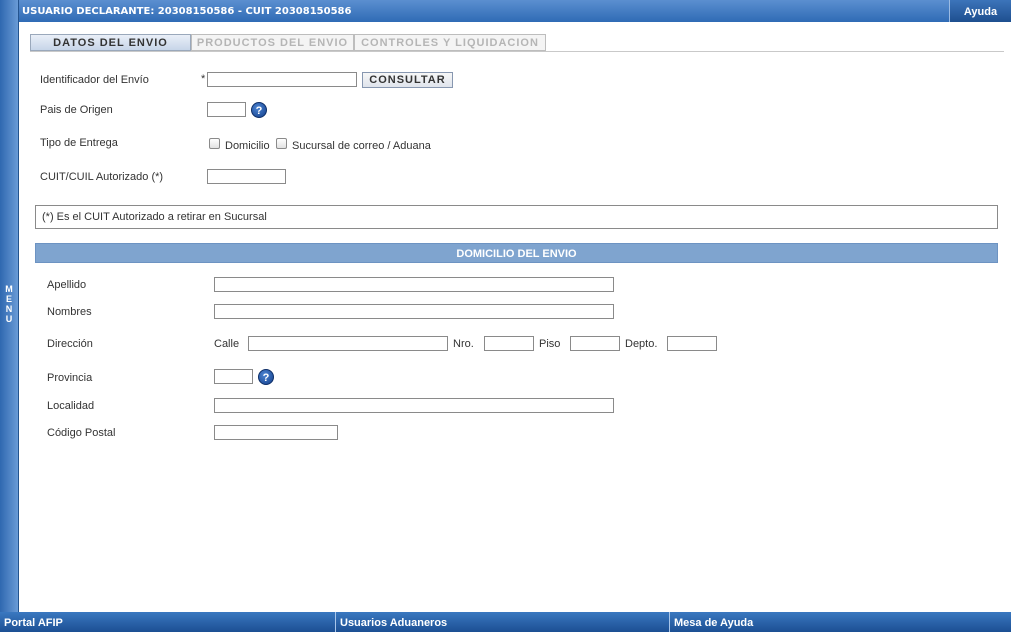 This screenshot has width=1011, height=634. I want to click on tab-divider, so click(517, 51).